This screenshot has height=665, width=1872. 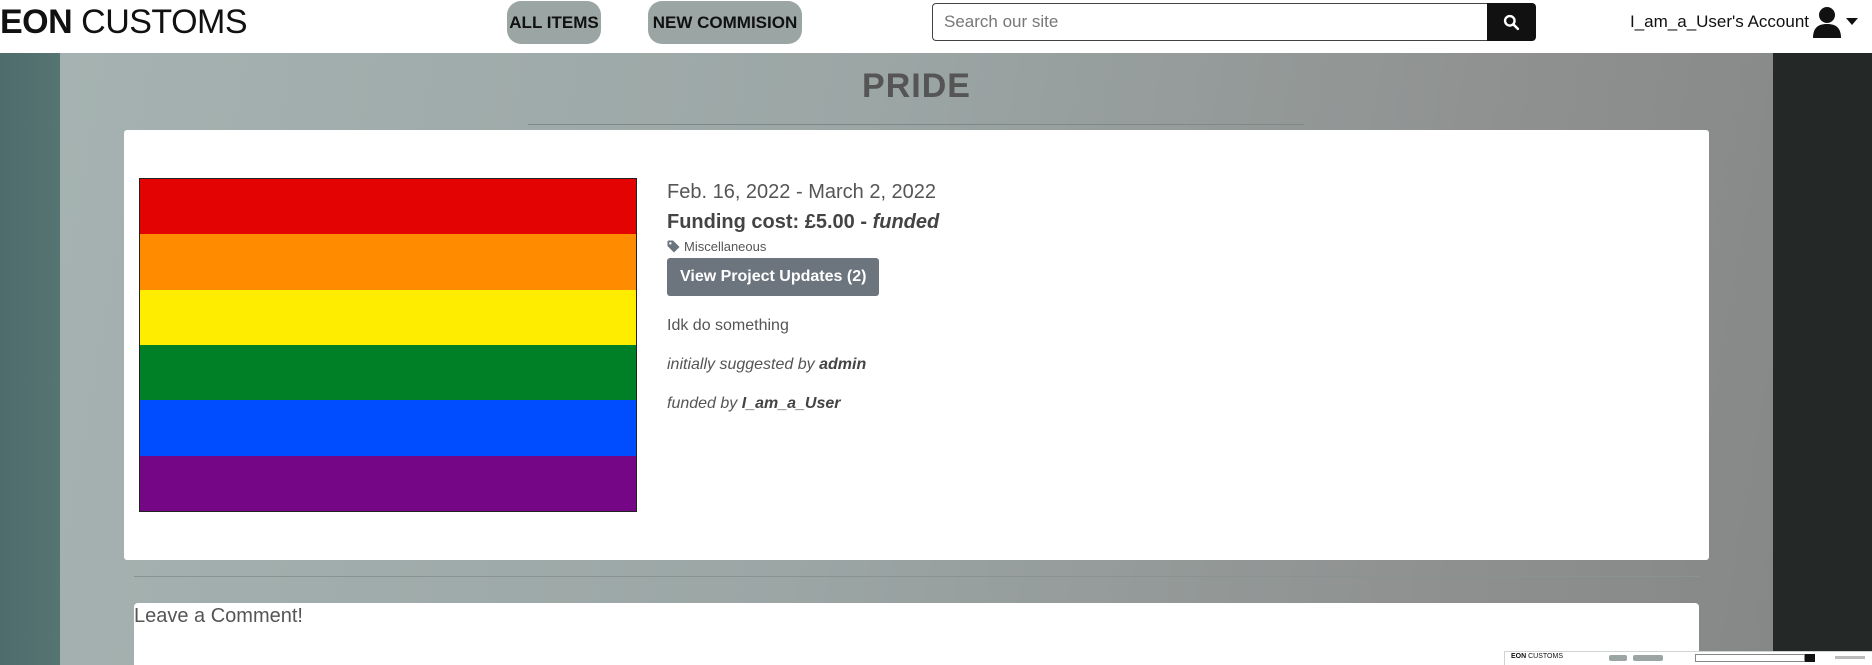 I want to click on caret-down-icon, so click(x=1852, y=21).